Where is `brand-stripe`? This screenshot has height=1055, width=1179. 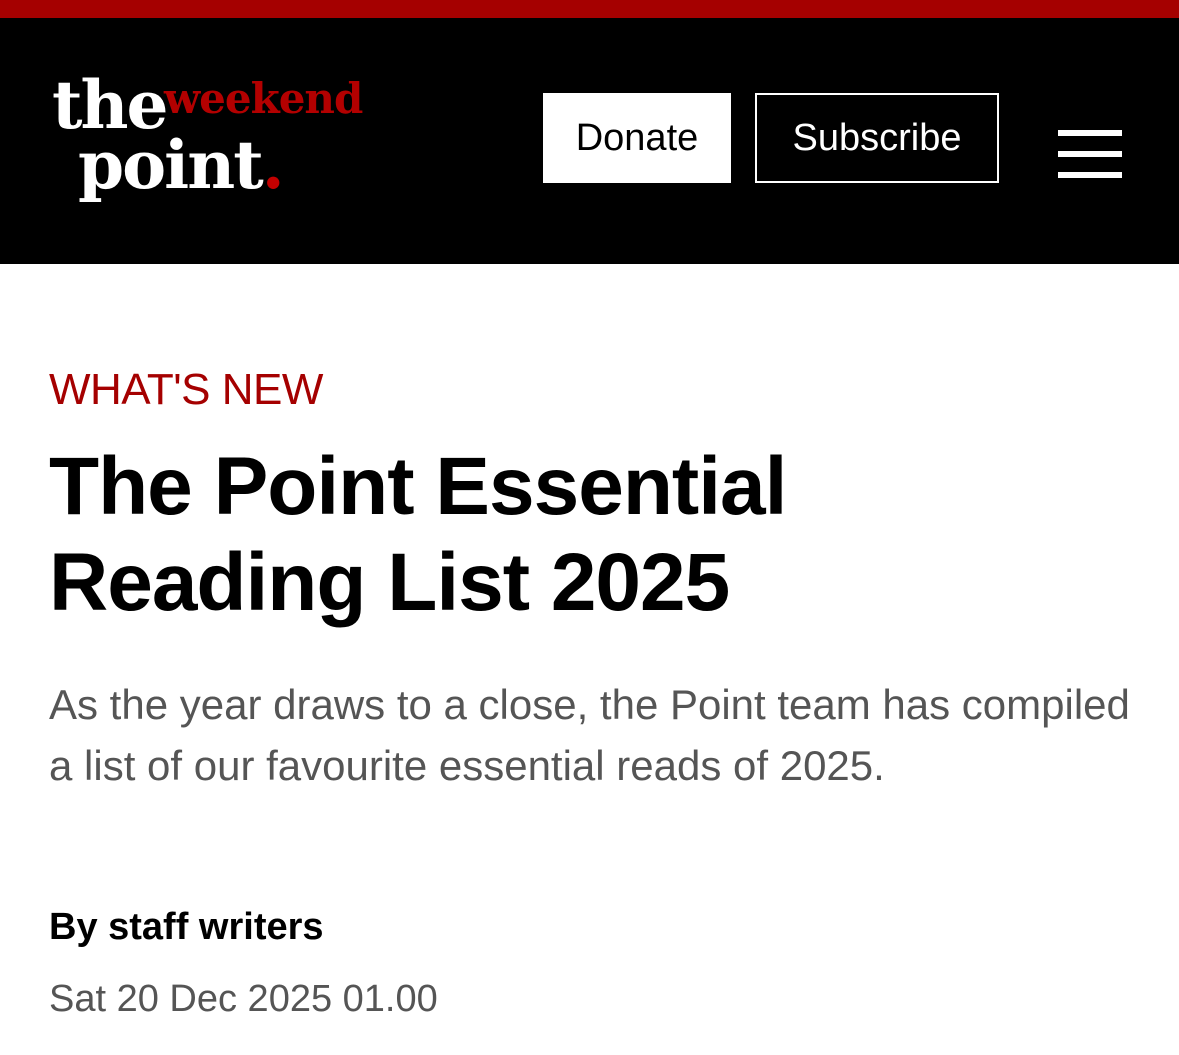
brand-stripe is located at coordinates (589, 9).